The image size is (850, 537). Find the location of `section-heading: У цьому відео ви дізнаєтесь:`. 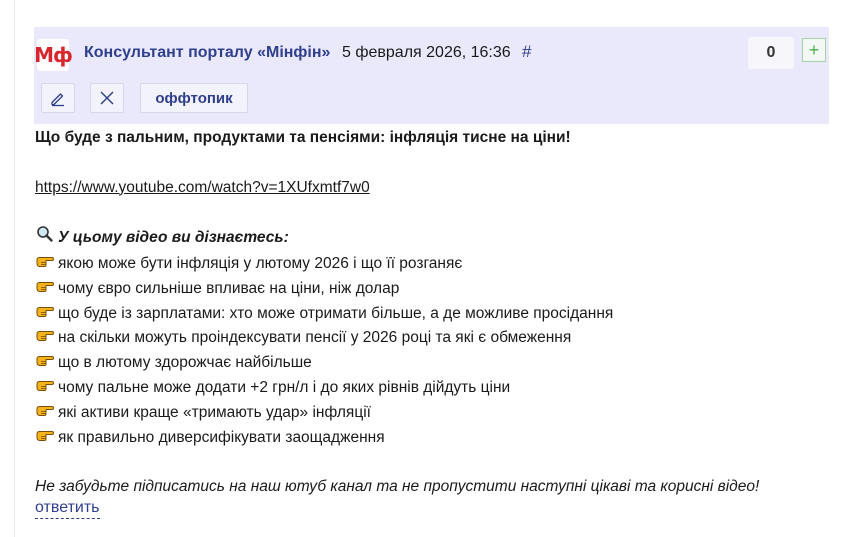

section-heading: У цьому відео ви дізнаєтесь: is located at coordinates (430, 238).